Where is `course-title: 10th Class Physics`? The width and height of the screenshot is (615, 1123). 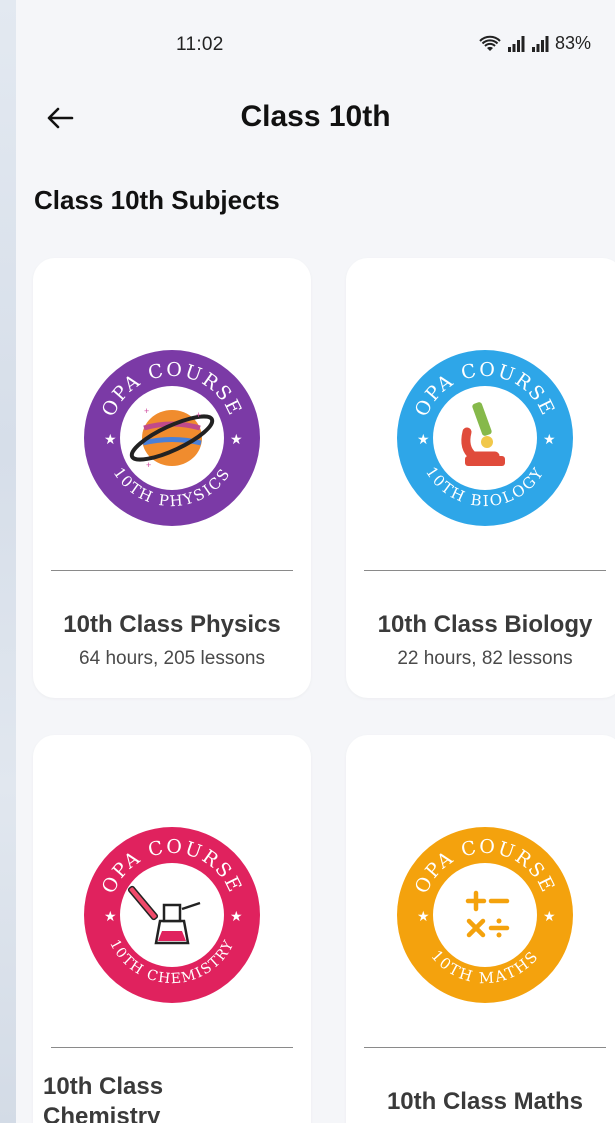
course-title: 10th Class Physics is located at coordinates (172, 624).